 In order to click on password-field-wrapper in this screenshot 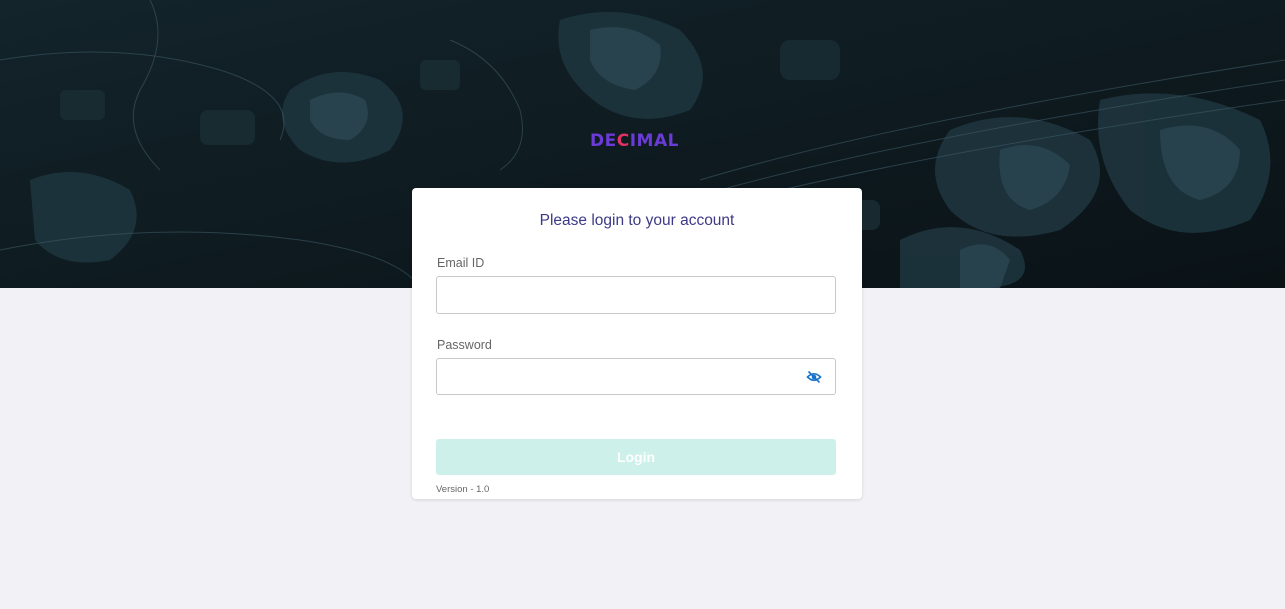, I will do `click(636, 376)`.